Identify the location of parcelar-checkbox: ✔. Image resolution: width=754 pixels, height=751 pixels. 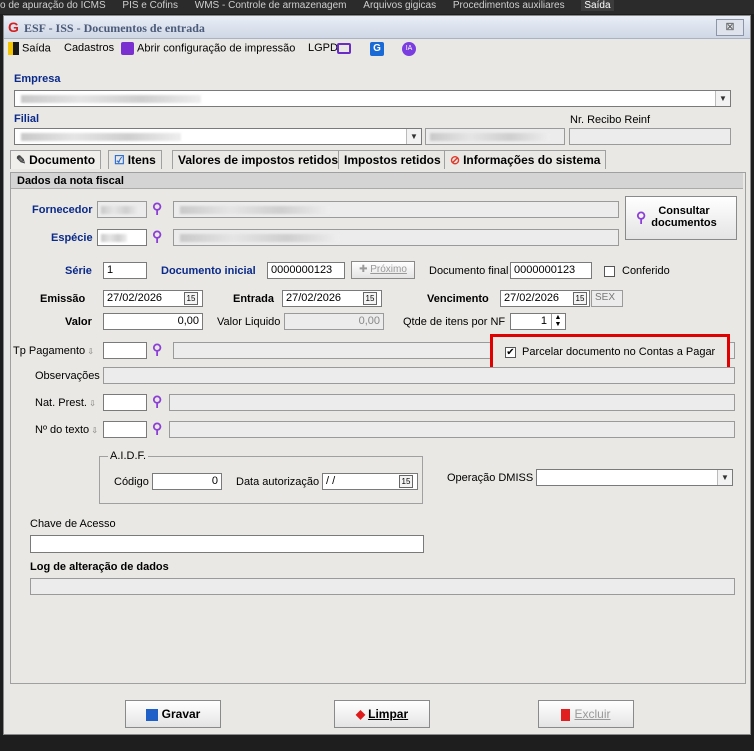
(510, 352).